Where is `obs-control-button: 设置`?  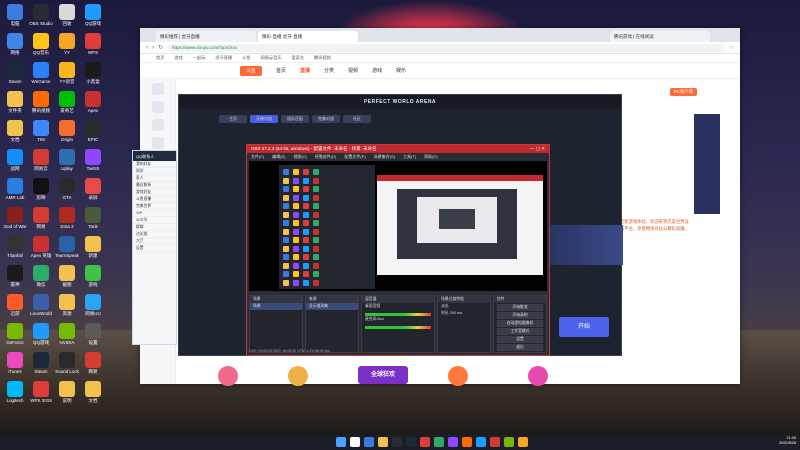 obs-control-button: 设置 is located at coordinates (520, 339).